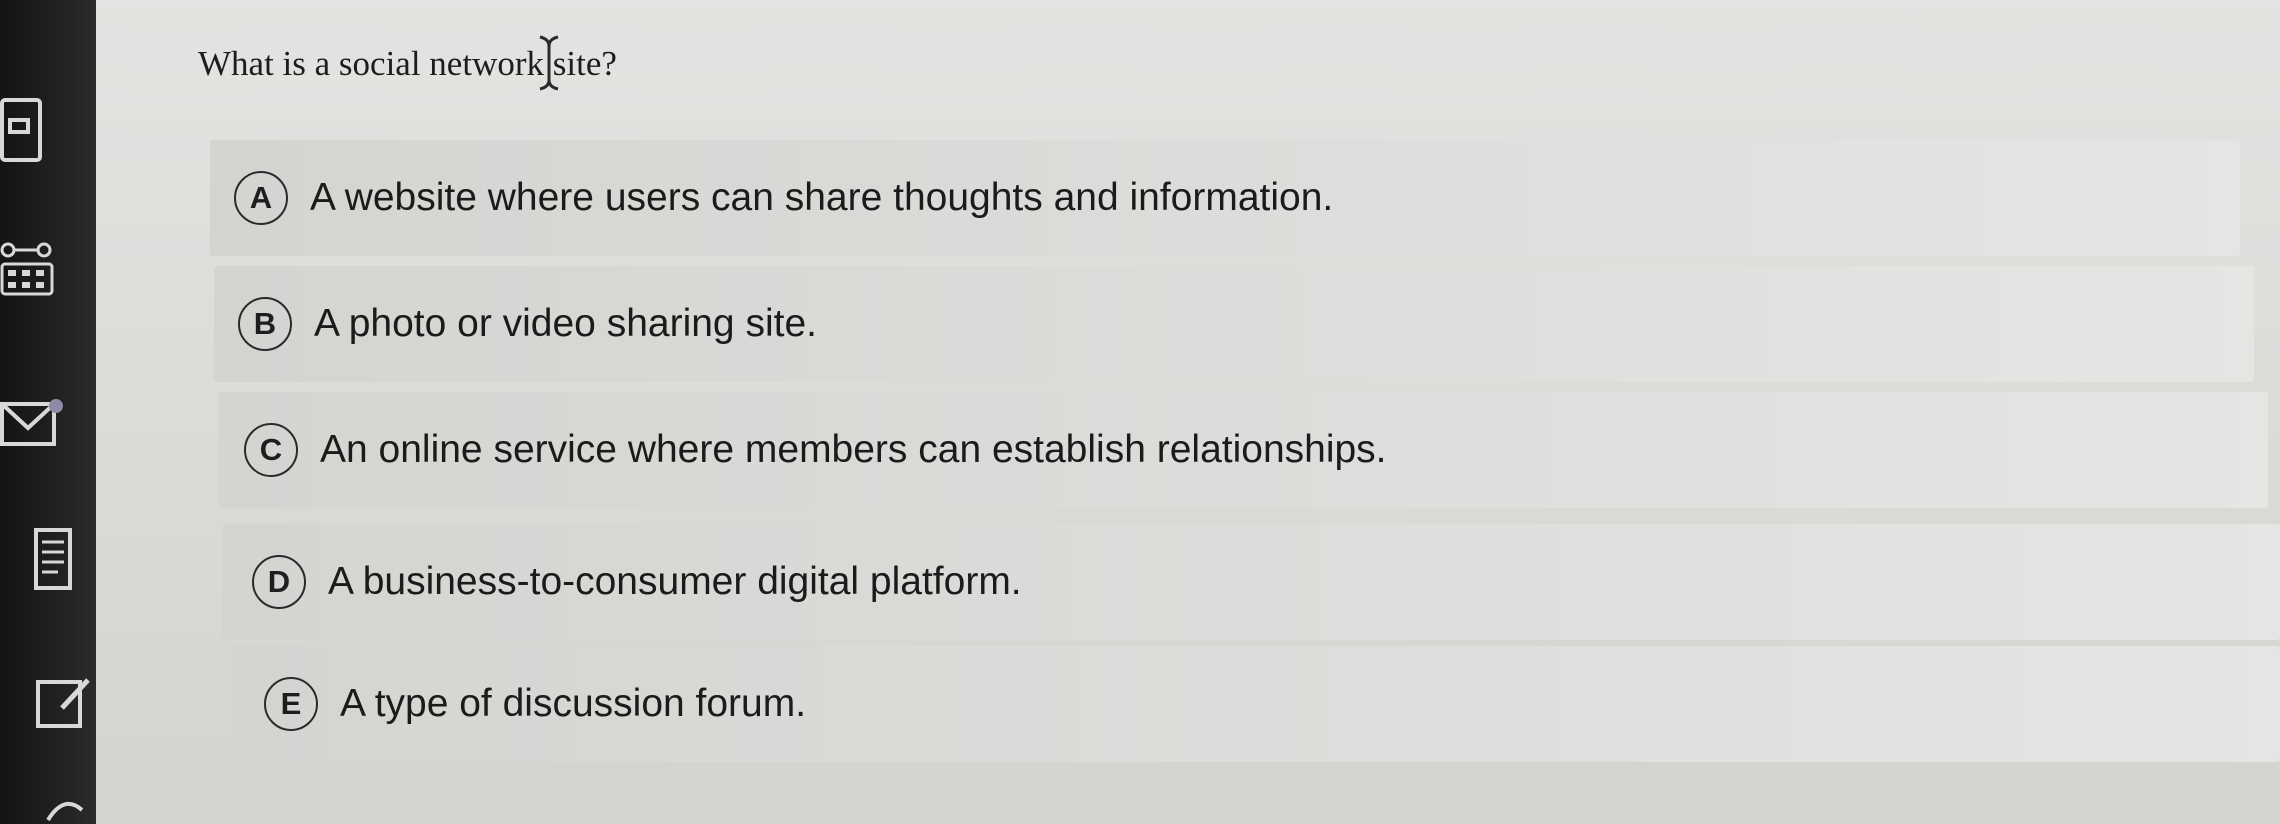 This screenshot has width=2280, height=824. Describe the element at coordinates (675, 581) in the screenshot. I see `option-d-text: A business-to-consumer digital platform.` at that location.